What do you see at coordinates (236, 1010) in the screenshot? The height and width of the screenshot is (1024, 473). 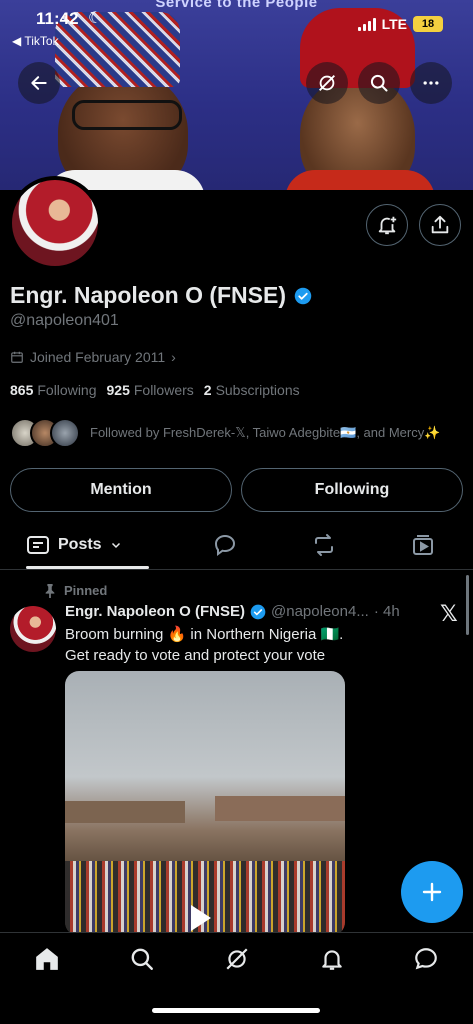 I see `home-indicator` at bounding box center [236, 1010].